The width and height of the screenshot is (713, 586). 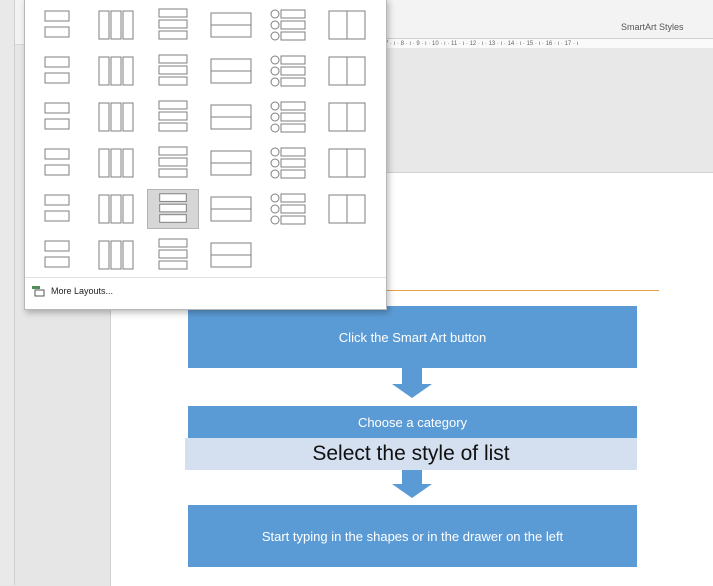 What do you see at coordinates (289, 25) in the screenshot?
I see `layout-option-horizontal-bullet-list` at bounding box center [289, 25].